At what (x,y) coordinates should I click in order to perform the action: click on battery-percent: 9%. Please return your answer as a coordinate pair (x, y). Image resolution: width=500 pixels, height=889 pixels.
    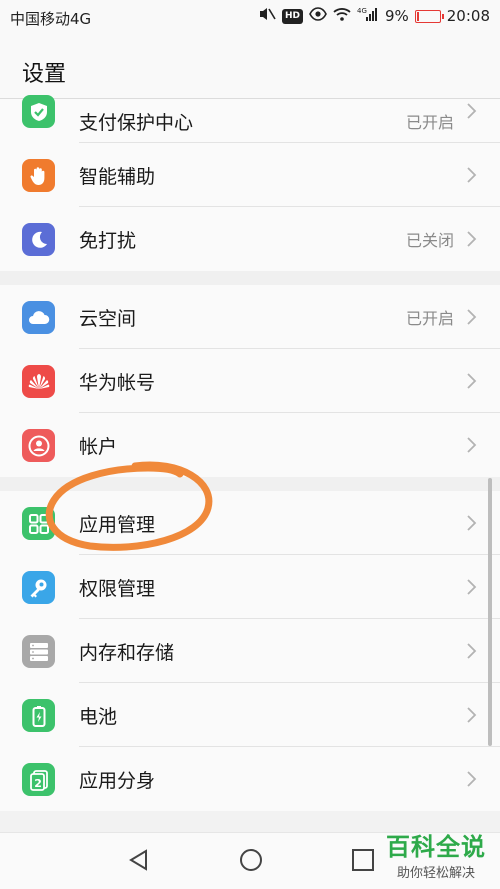
    Looking at the image, I should click on (396, 16).